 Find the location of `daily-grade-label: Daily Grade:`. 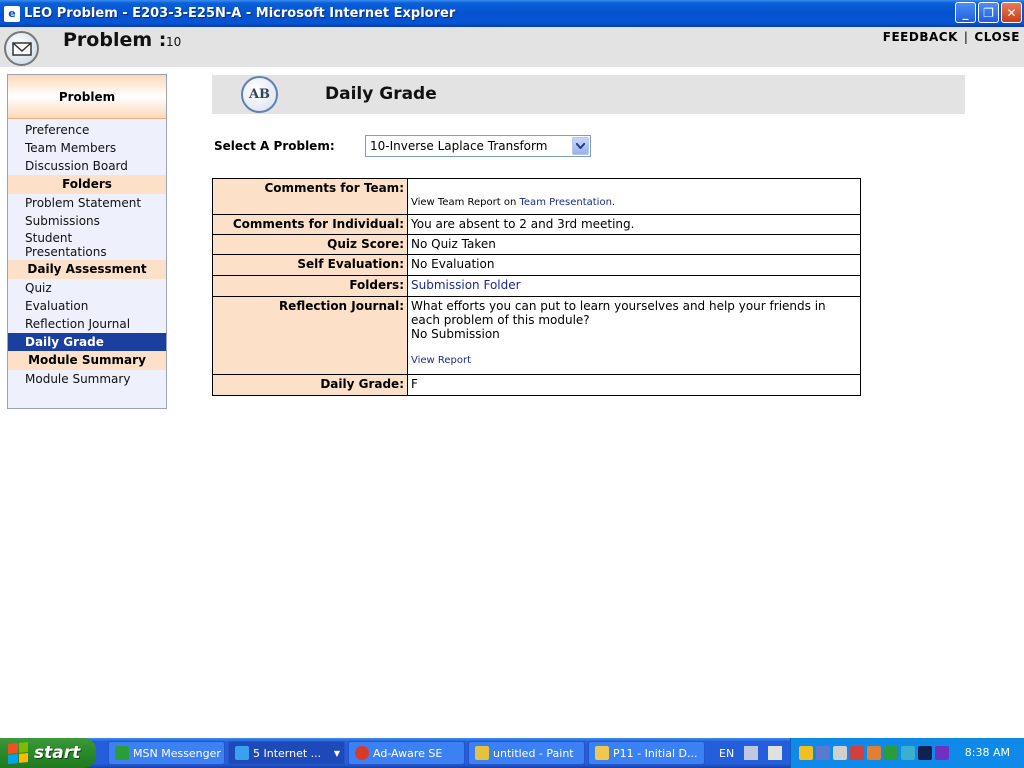

daily-grade-label: Daily Grade: is located at coordinates (310, 385).